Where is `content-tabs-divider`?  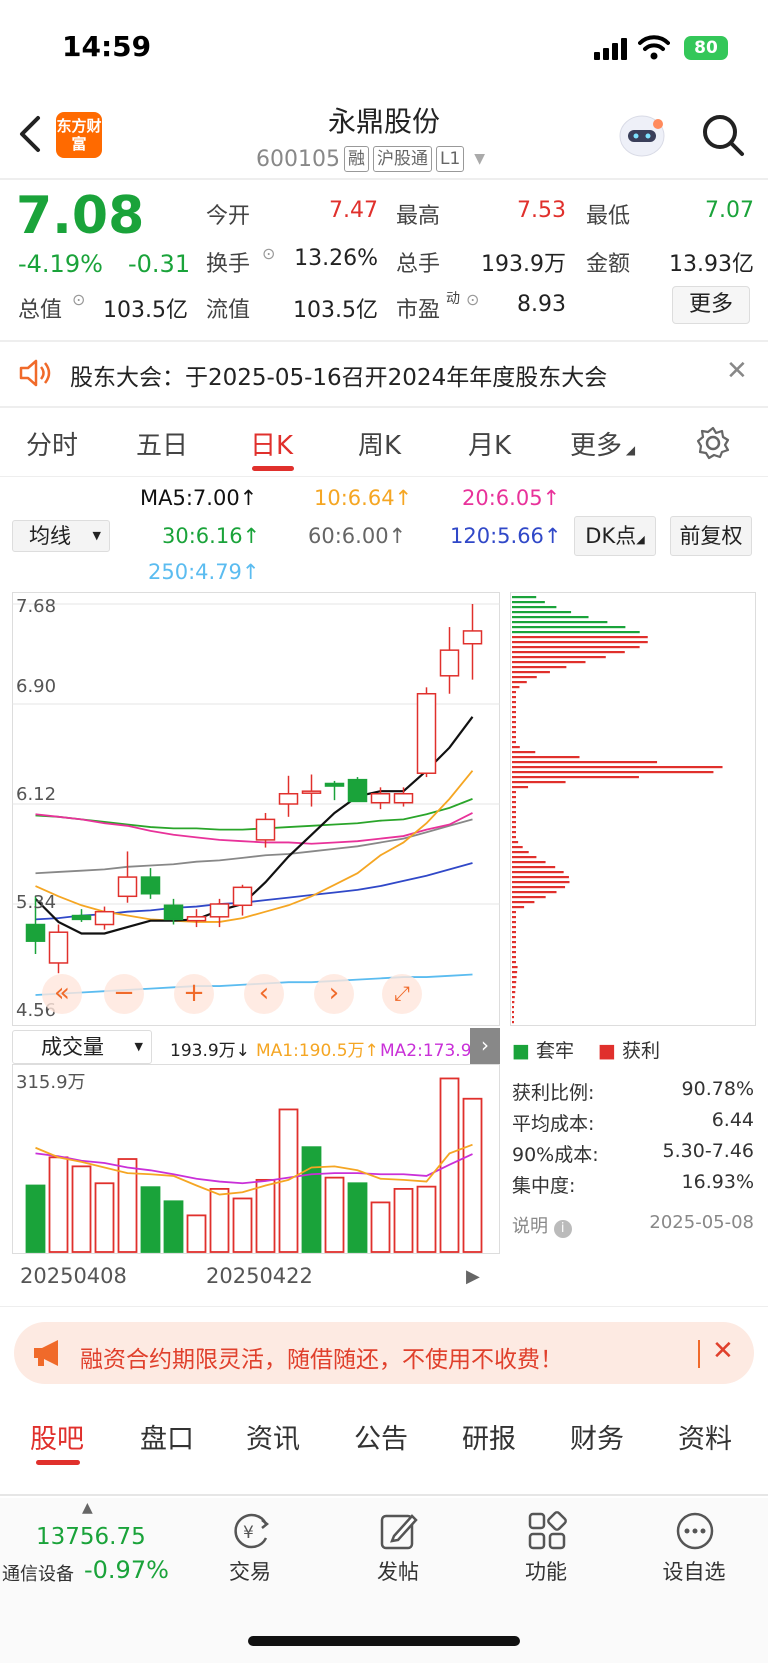
content-tabs-divider is located at coordinates (384, 1495).